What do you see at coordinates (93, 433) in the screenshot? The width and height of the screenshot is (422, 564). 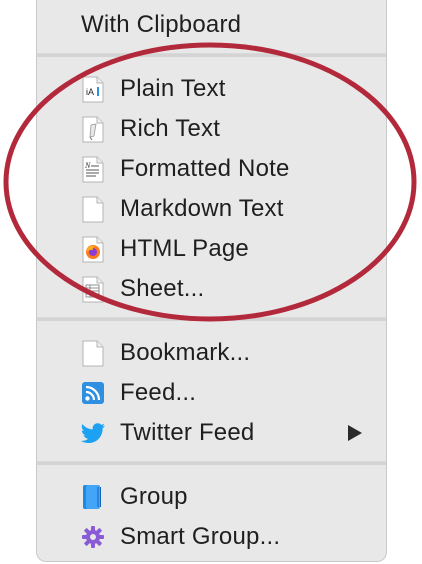 I see `twitter-bird-icon` at bounding box center [93, 433].